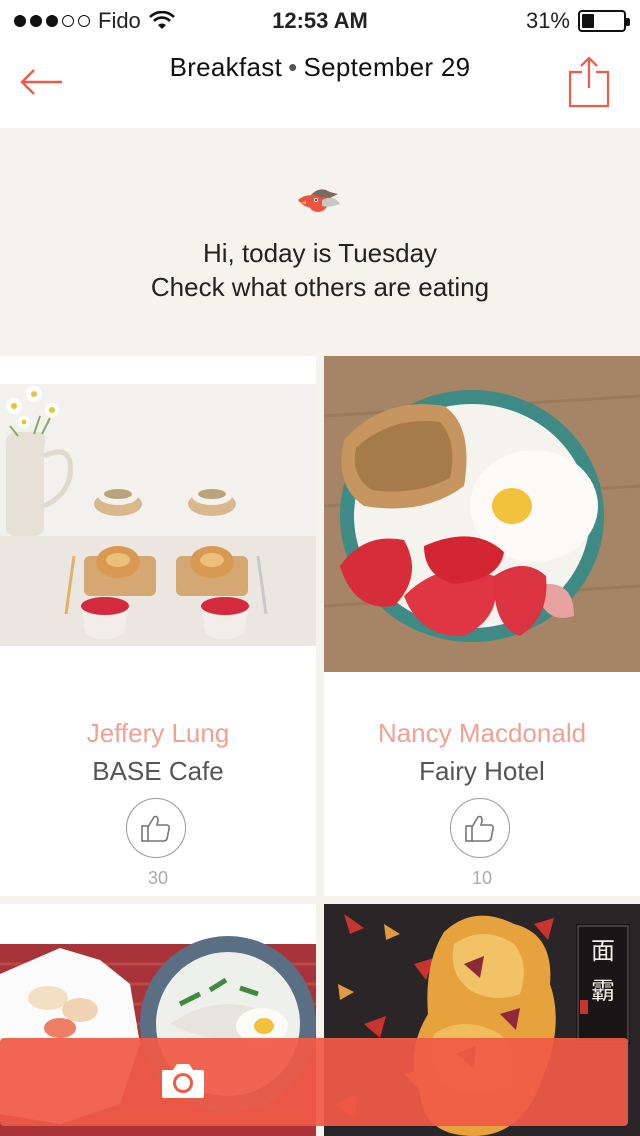  Describe the element at coordinates (226, 67) in the screenshot. I see `meal-label: Breakfast` at that location.